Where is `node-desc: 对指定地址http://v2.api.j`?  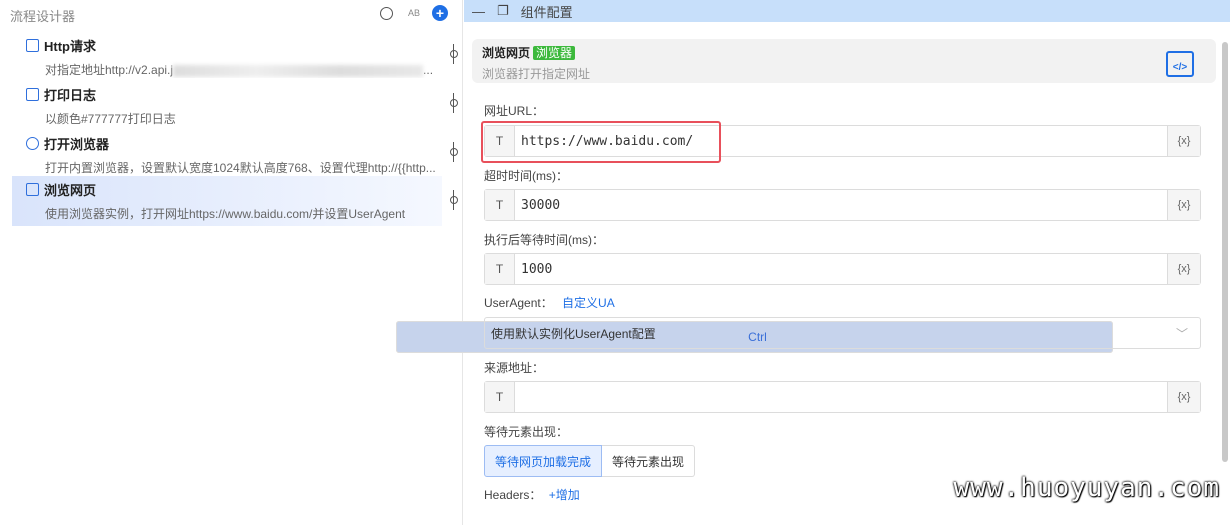 node-desc: 对指定地址http://v2.api.j is located at coordinates (109, 70).